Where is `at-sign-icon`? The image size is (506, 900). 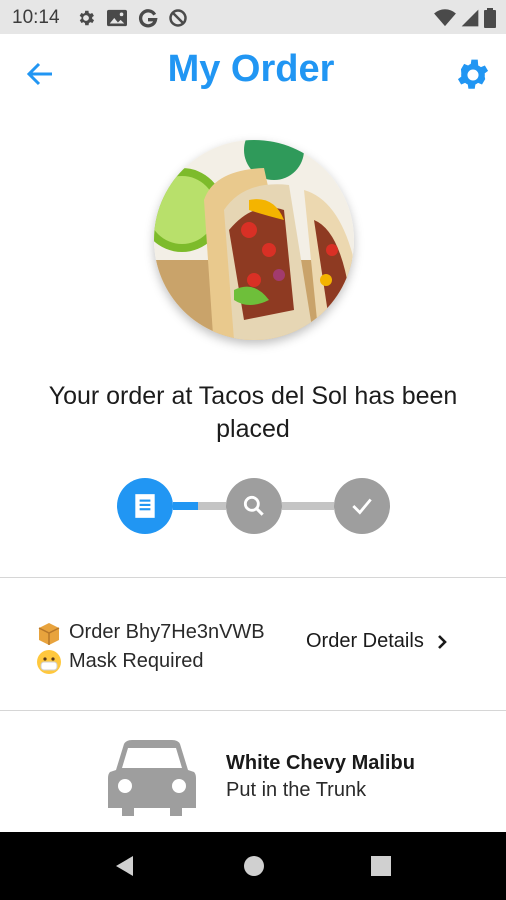
at-sign-icon is located at coordinates (178, 18).